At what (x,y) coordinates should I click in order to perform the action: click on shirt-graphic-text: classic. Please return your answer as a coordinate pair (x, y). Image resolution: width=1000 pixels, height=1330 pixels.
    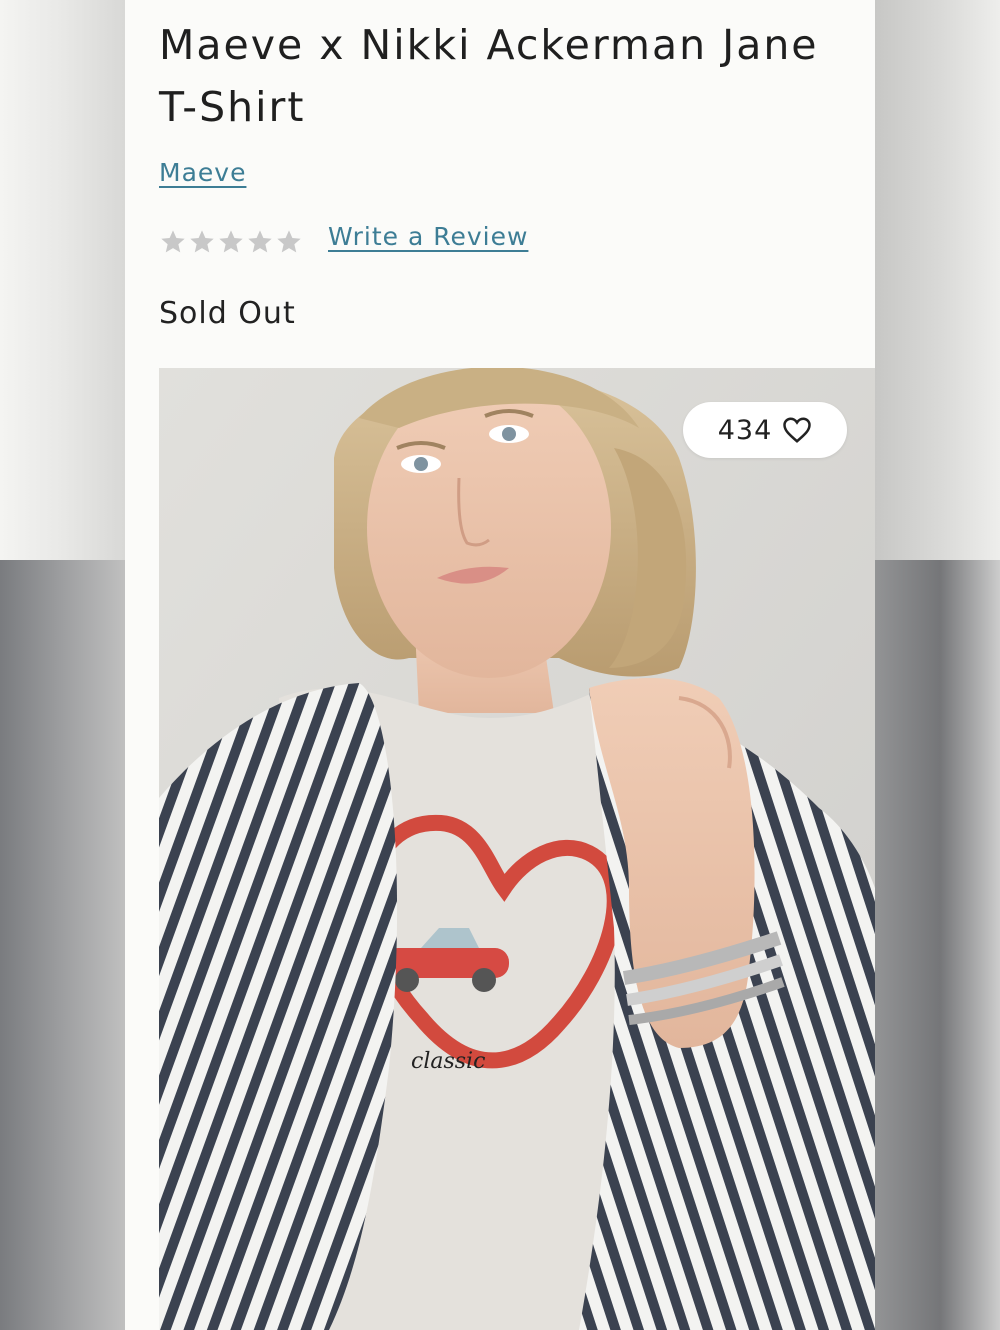
    Looking at the image, I should click on (448, 1061).